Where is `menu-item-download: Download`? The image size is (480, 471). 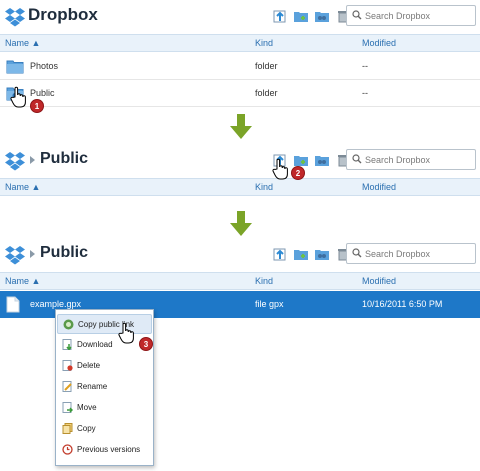 menu-item-download: Download is located at coordinates (104, 345).